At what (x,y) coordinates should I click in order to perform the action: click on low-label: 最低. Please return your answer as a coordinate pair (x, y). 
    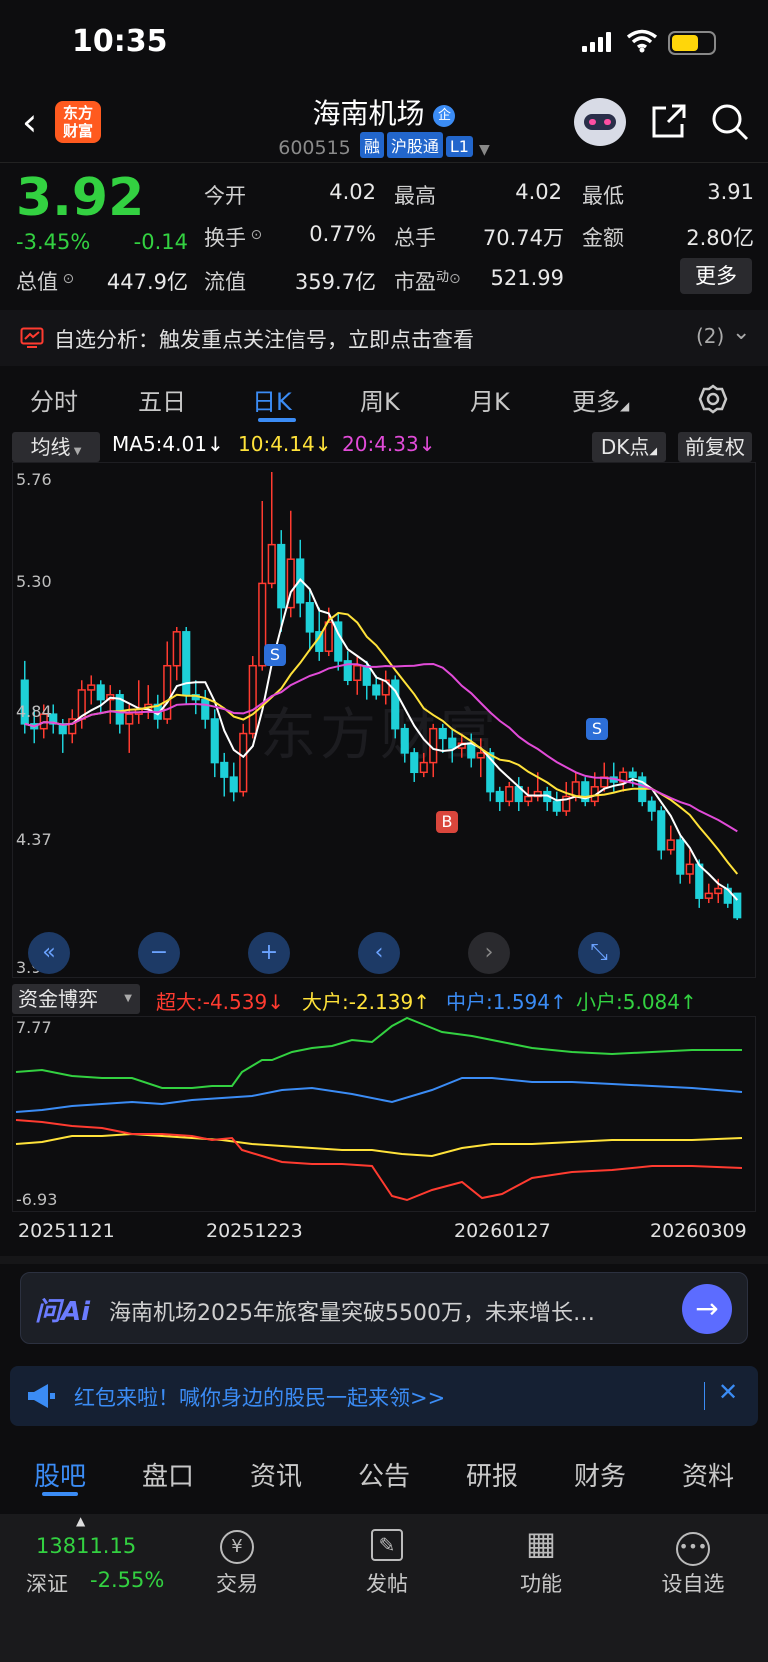
    Looking at the image, I should click on (603, 196).